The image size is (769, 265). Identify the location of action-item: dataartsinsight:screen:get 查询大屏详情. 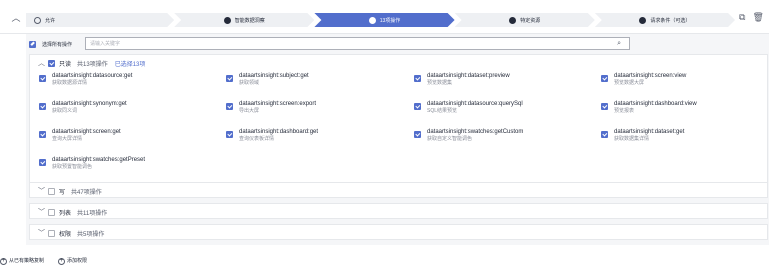
(80, 135).